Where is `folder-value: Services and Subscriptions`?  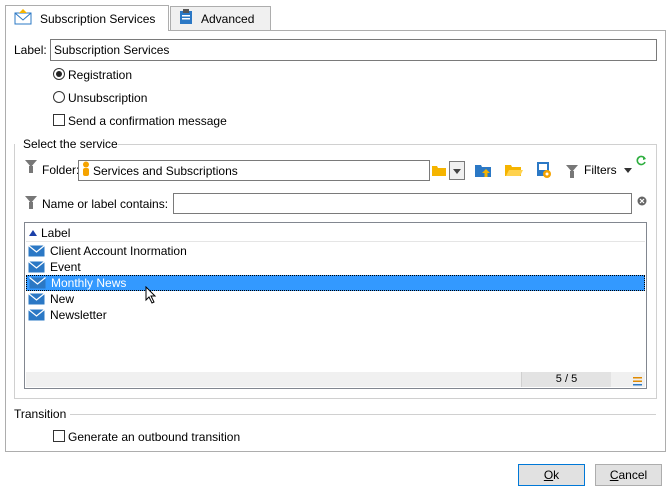 folder-value: Services and Subscriptions is located at coordinates (165, 170).